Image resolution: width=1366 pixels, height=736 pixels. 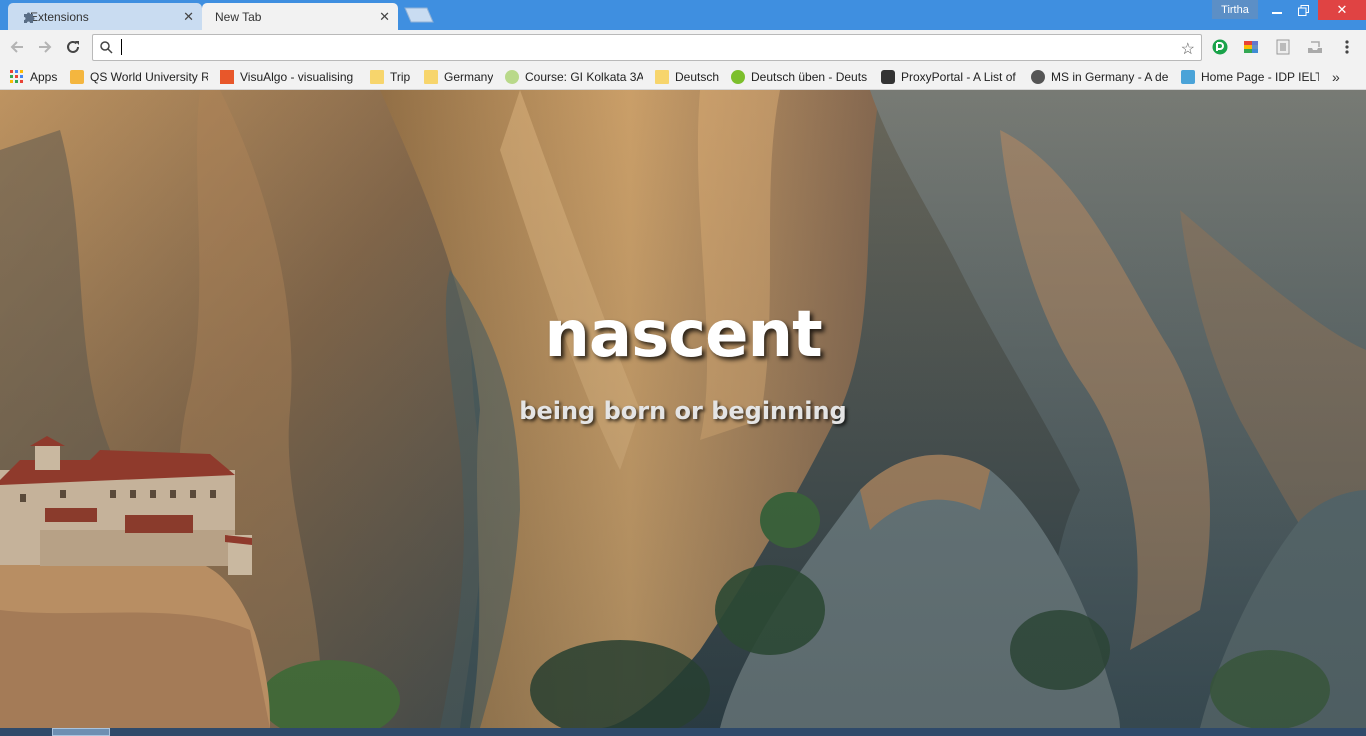 I want to click on bookmark-label: Course: GI Kolkata 3A, so click(x=584, y=77).